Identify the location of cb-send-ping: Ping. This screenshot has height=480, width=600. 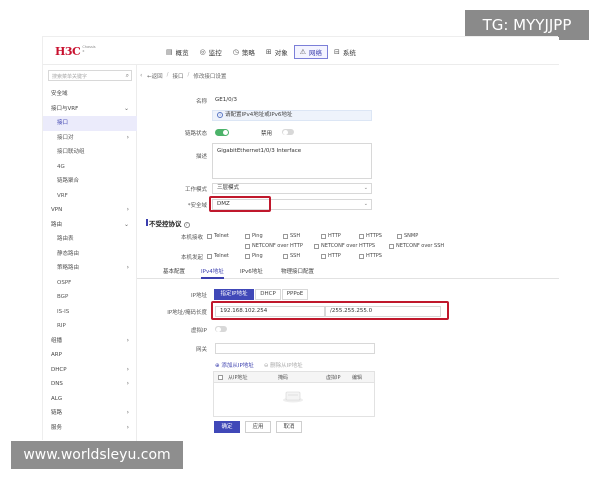
(254, 256).